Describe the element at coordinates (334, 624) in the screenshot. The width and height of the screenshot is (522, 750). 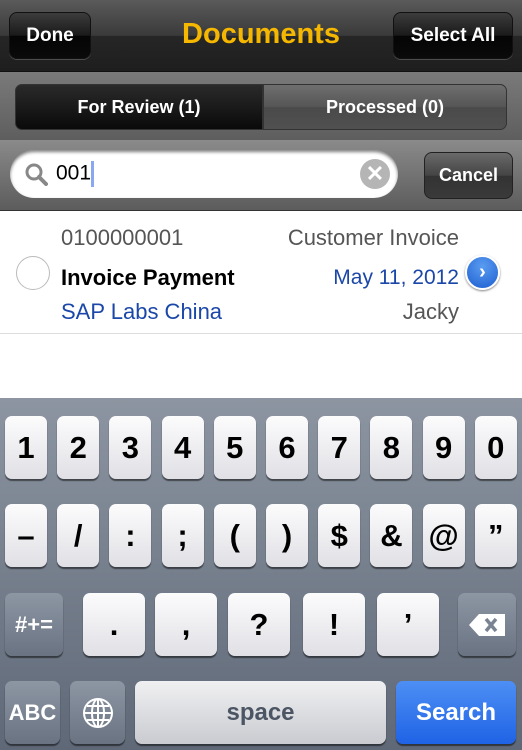
I see `key: !` at that location.